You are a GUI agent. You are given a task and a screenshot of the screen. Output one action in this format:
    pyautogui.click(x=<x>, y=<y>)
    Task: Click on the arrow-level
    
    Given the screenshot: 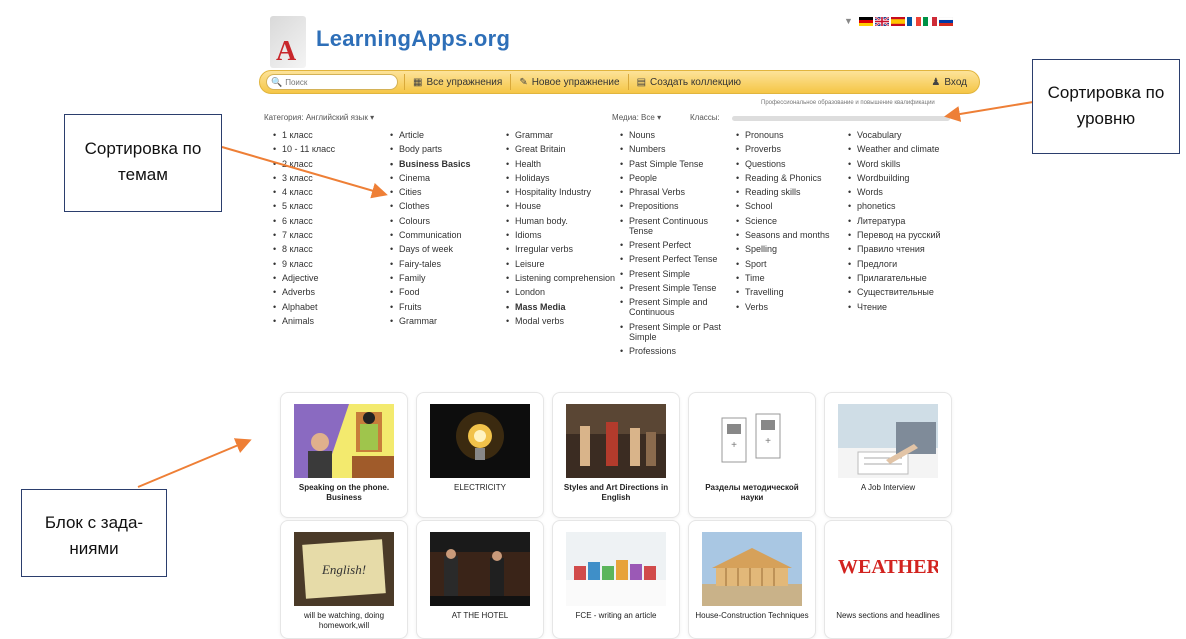 What is the action you would take?
    pyautogui.click(x=989, y=111)
    